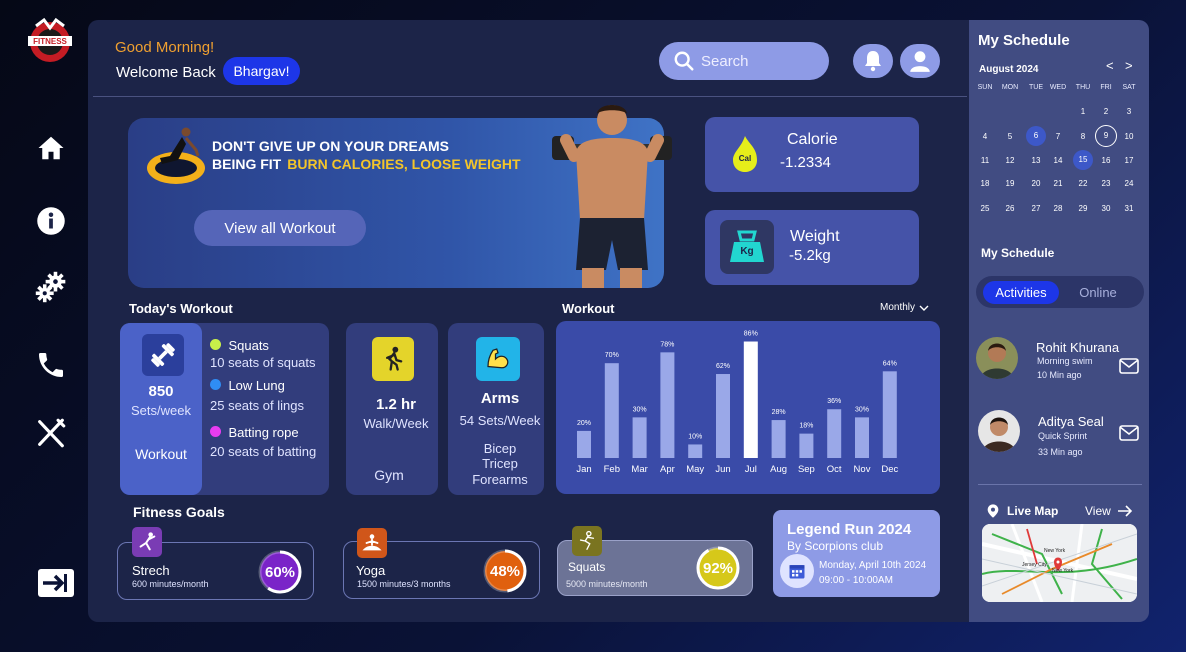  What do you see at coordinates (500, 479) in the screenshot?
I see `arms-part-forearms: Forearms` at bounding box center [500, 479].